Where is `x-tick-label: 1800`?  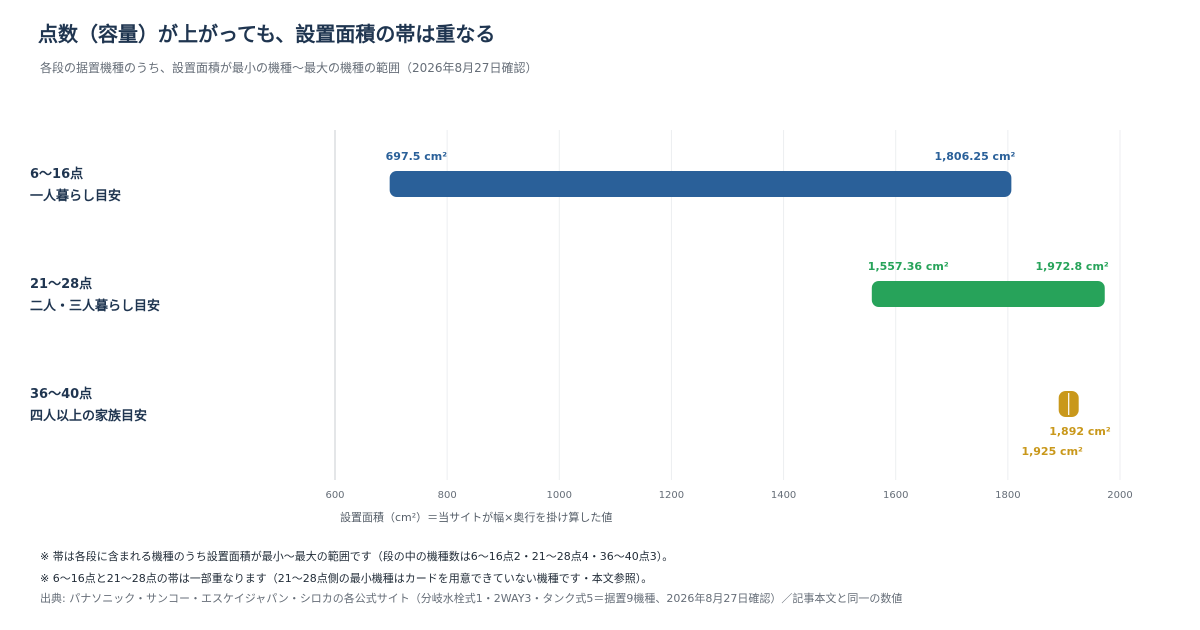 x-tick-label: 1800 is located at coordinates (1007, 495).